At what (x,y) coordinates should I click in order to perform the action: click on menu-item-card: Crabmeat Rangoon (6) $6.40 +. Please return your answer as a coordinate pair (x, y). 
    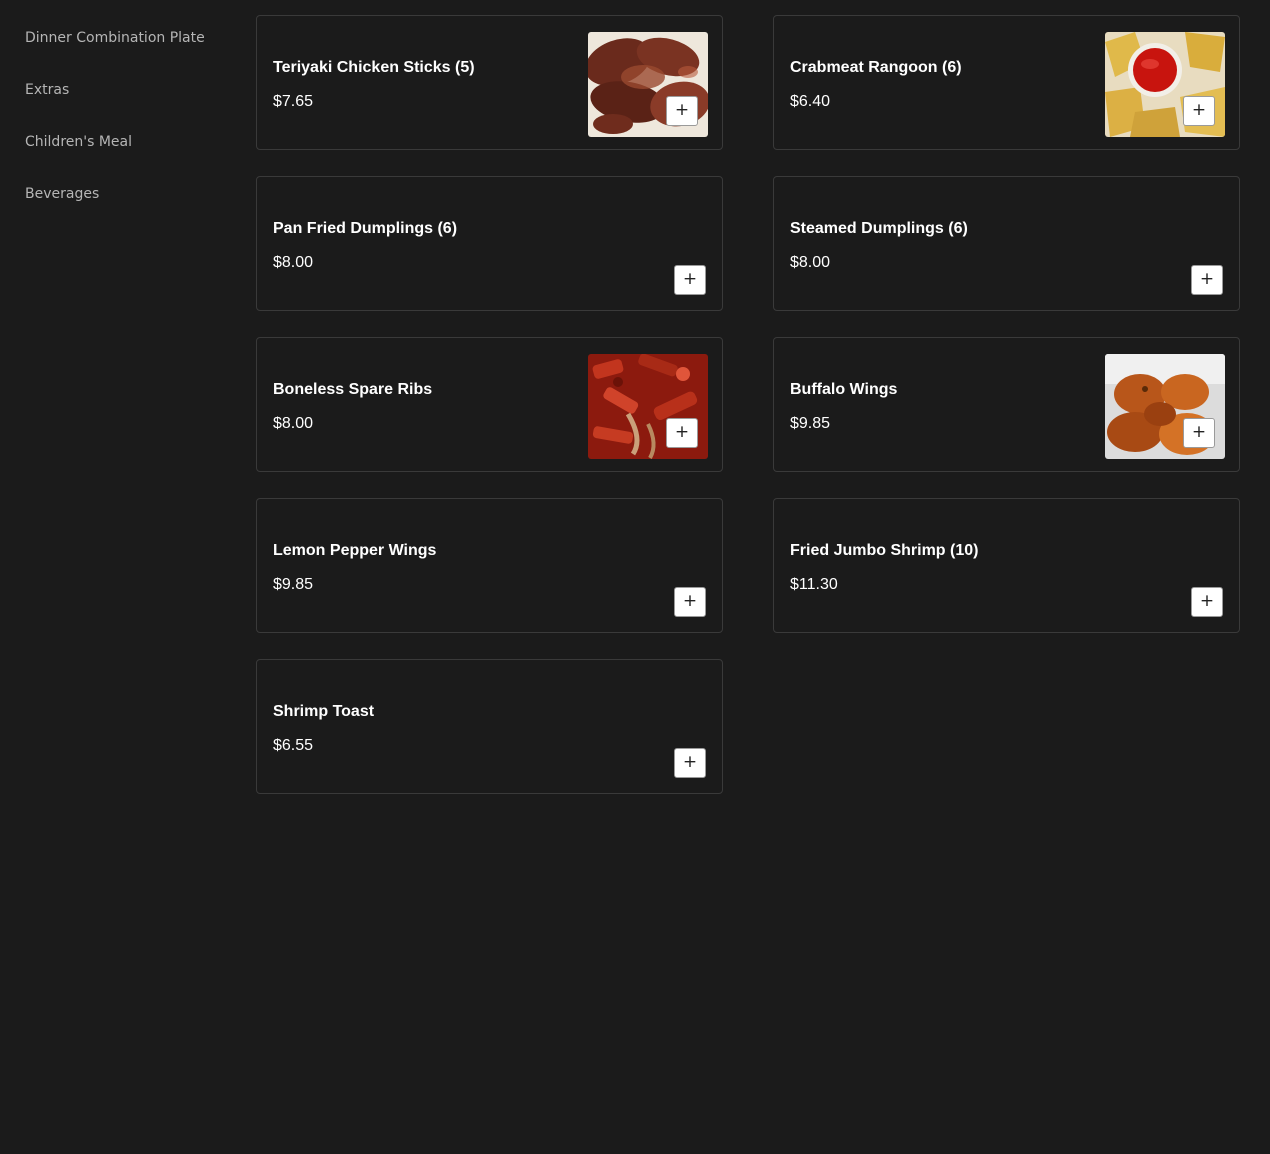
    Looking at the image, I should click on (1006, 82).